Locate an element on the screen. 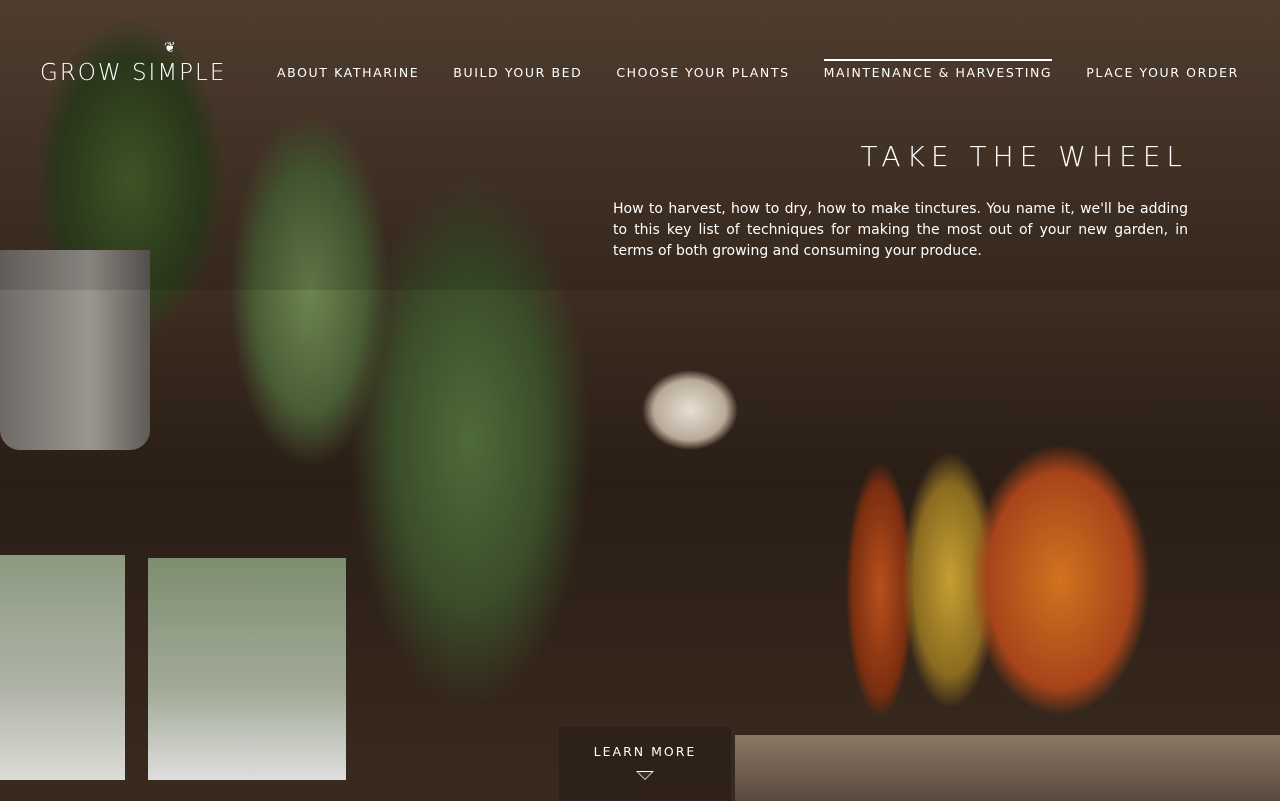 Image resolution: width=1280 pixels, height=801 pixels. learn-more-button: LEARN MORE is located at coordinates (645, 764).